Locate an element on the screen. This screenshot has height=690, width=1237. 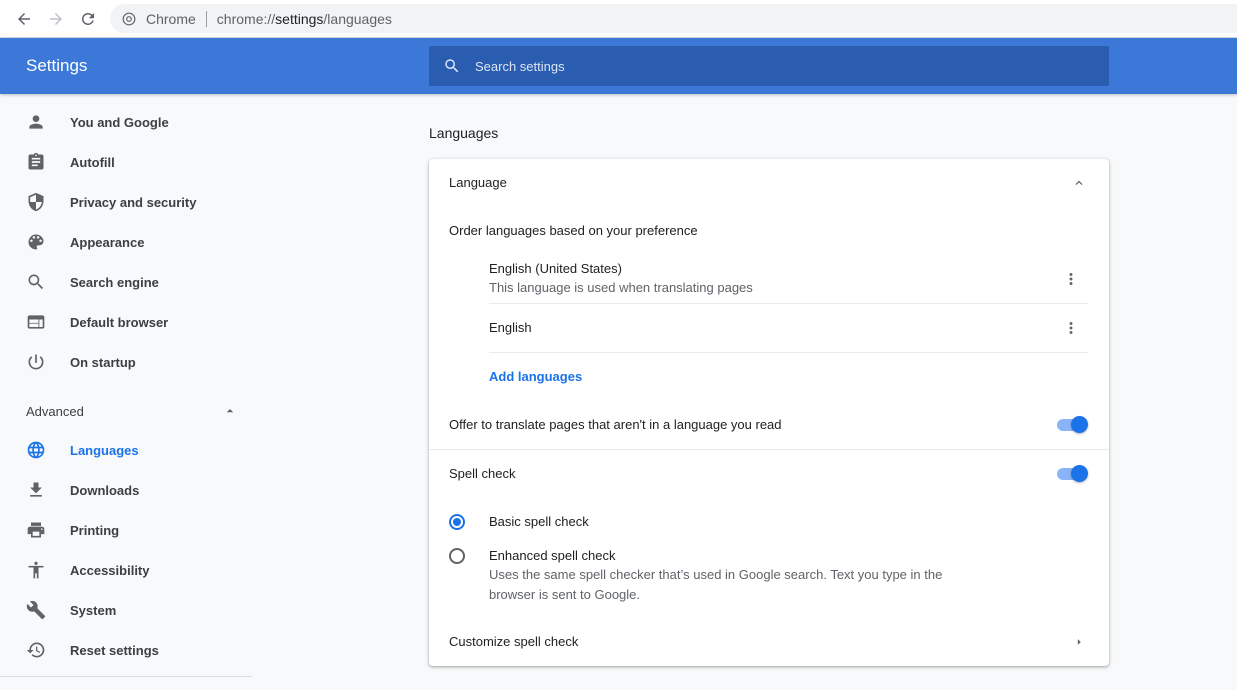
section-title: Languages is located at coordinates (464, 133).